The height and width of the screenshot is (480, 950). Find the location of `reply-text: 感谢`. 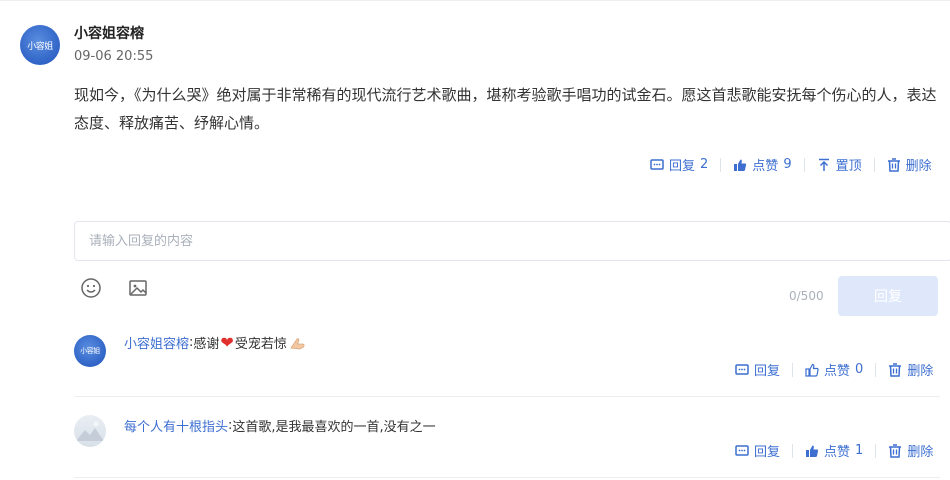

reply-text: 感谢 is located at coordinates (206, 344).